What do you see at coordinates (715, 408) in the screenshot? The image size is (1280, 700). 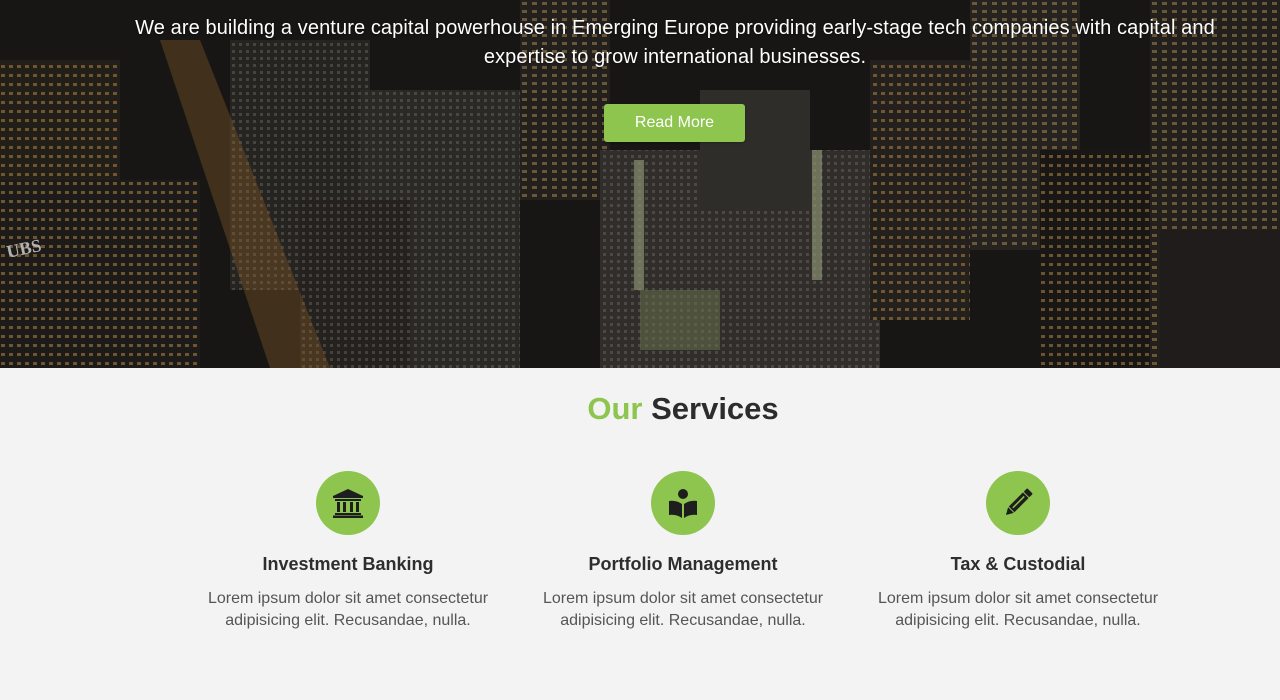 I see `services-title-rest: Services` at bounding box center [715, 408].